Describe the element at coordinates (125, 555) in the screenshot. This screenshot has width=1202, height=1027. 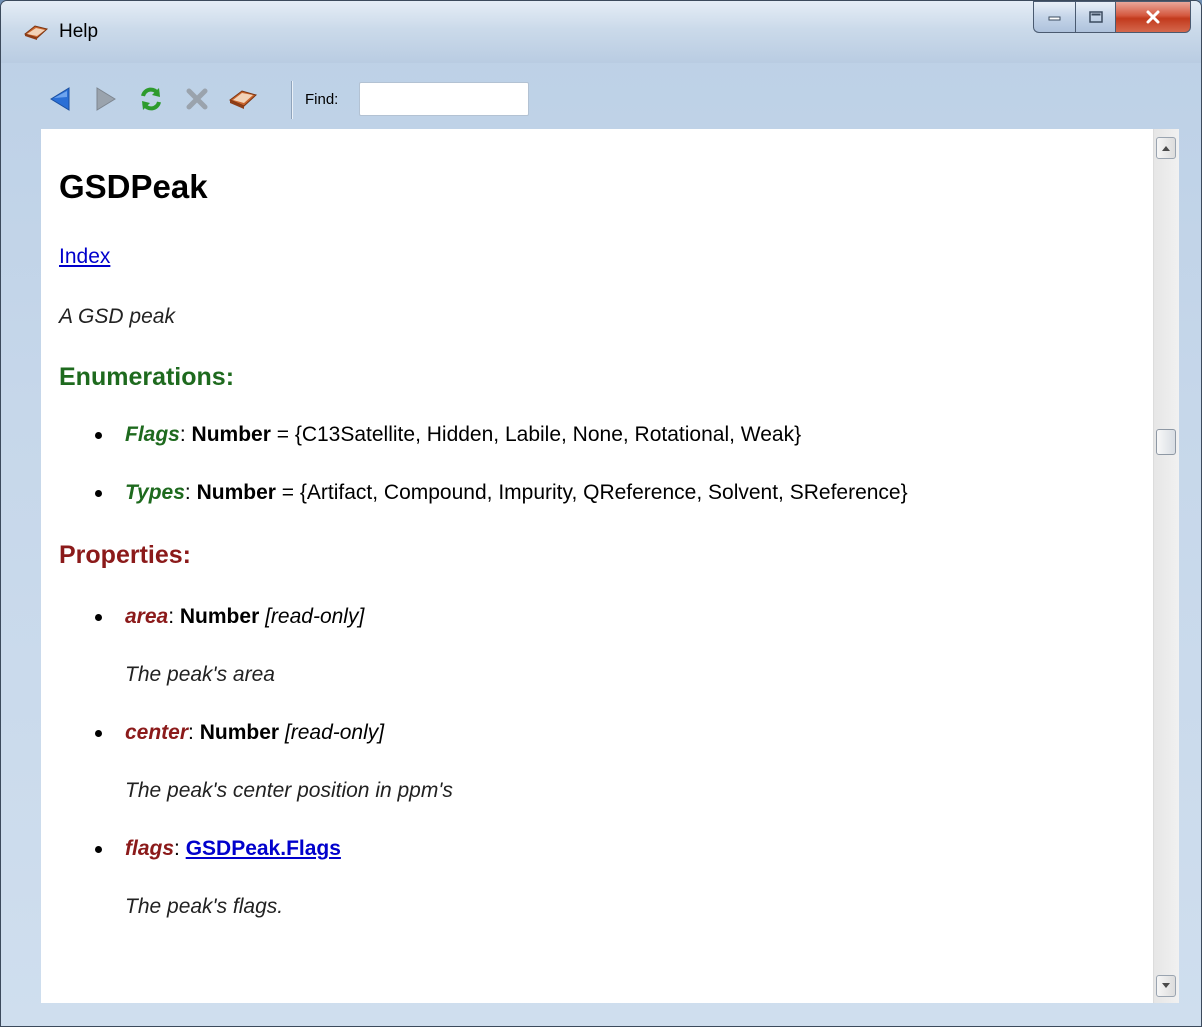
I see `properties-heading: Properties:` at that location.